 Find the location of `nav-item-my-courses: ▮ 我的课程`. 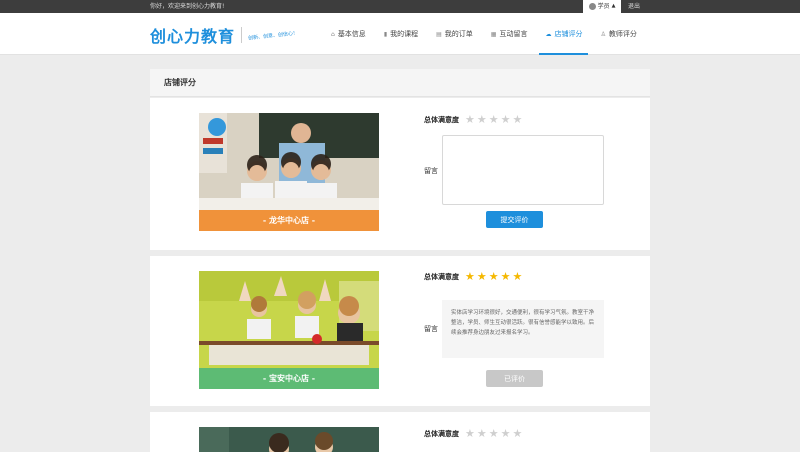

nav-item-my-courses: ▮ 我的课程 is located at coordinates (401, 34).